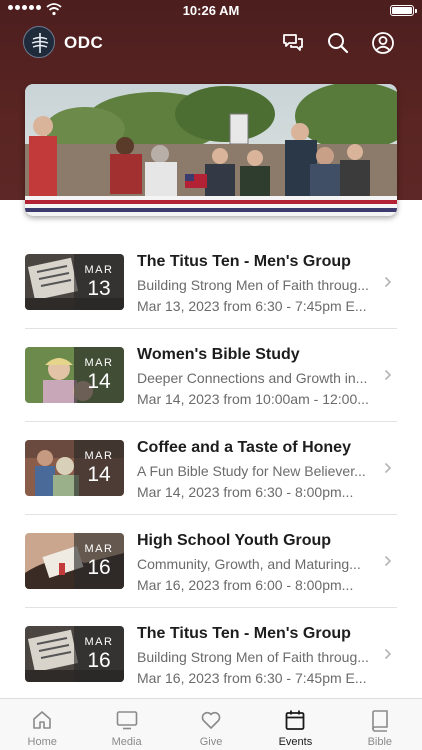 The width and height of the screenshot is (422, 750). What do you see at coordinates (126, 742) in the screenshot?
I see `tab-media-label: Media` at bounding box center [126, 742].